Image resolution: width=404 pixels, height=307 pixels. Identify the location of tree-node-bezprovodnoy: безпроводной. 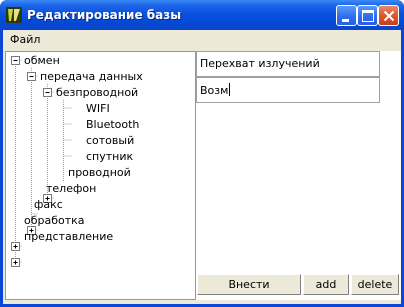
(97, 92).